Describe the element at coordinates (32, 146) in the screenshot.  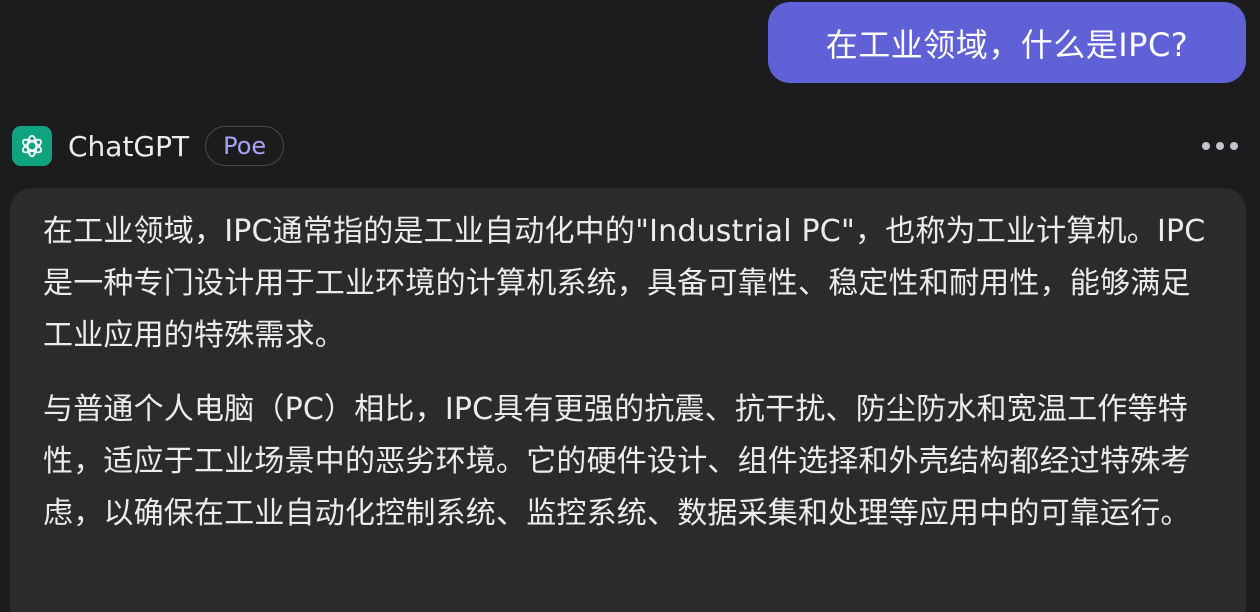
I see `openai-logo-icon` at that location.